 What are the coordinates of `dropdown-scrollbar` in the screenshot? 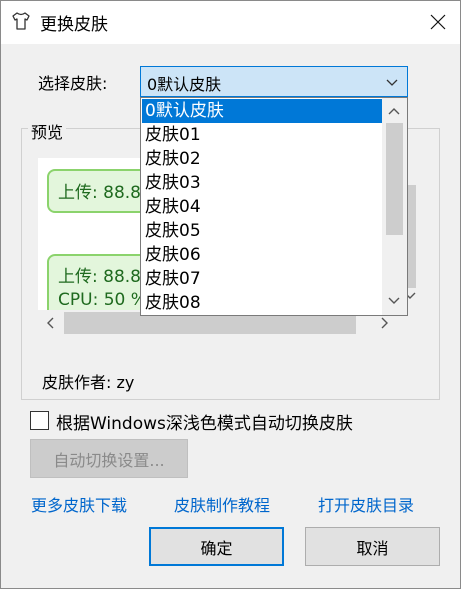 It's located at (394, 206).